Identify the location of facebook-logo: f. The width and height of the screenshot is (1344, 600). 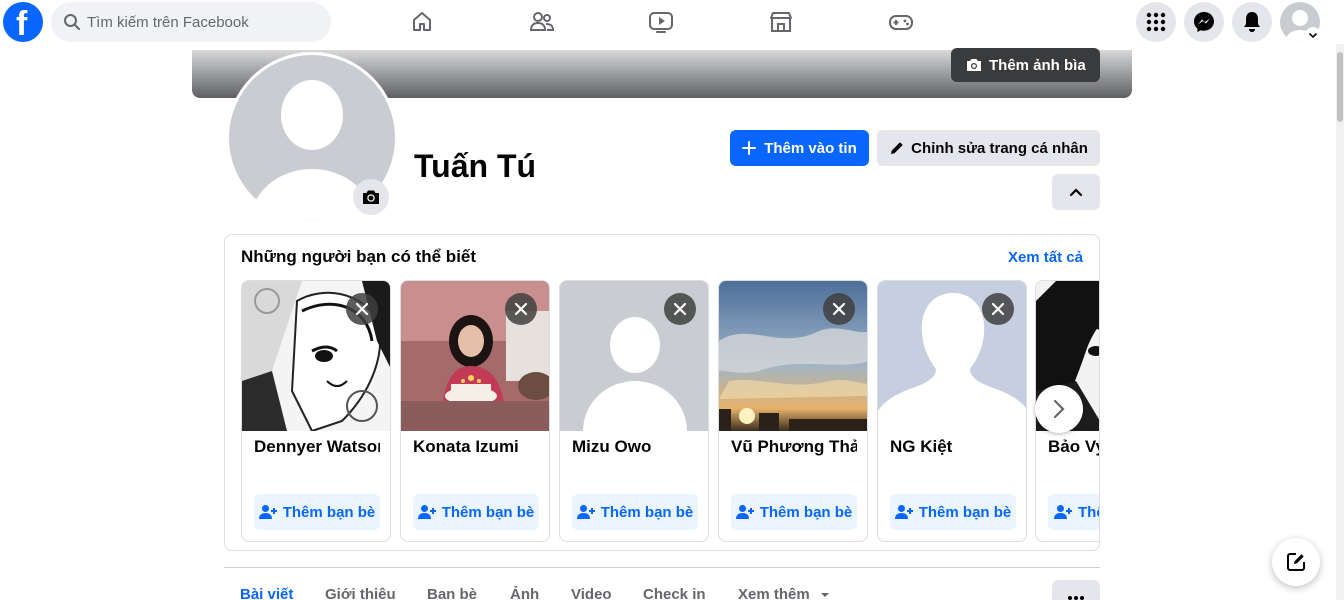
(23, 22).